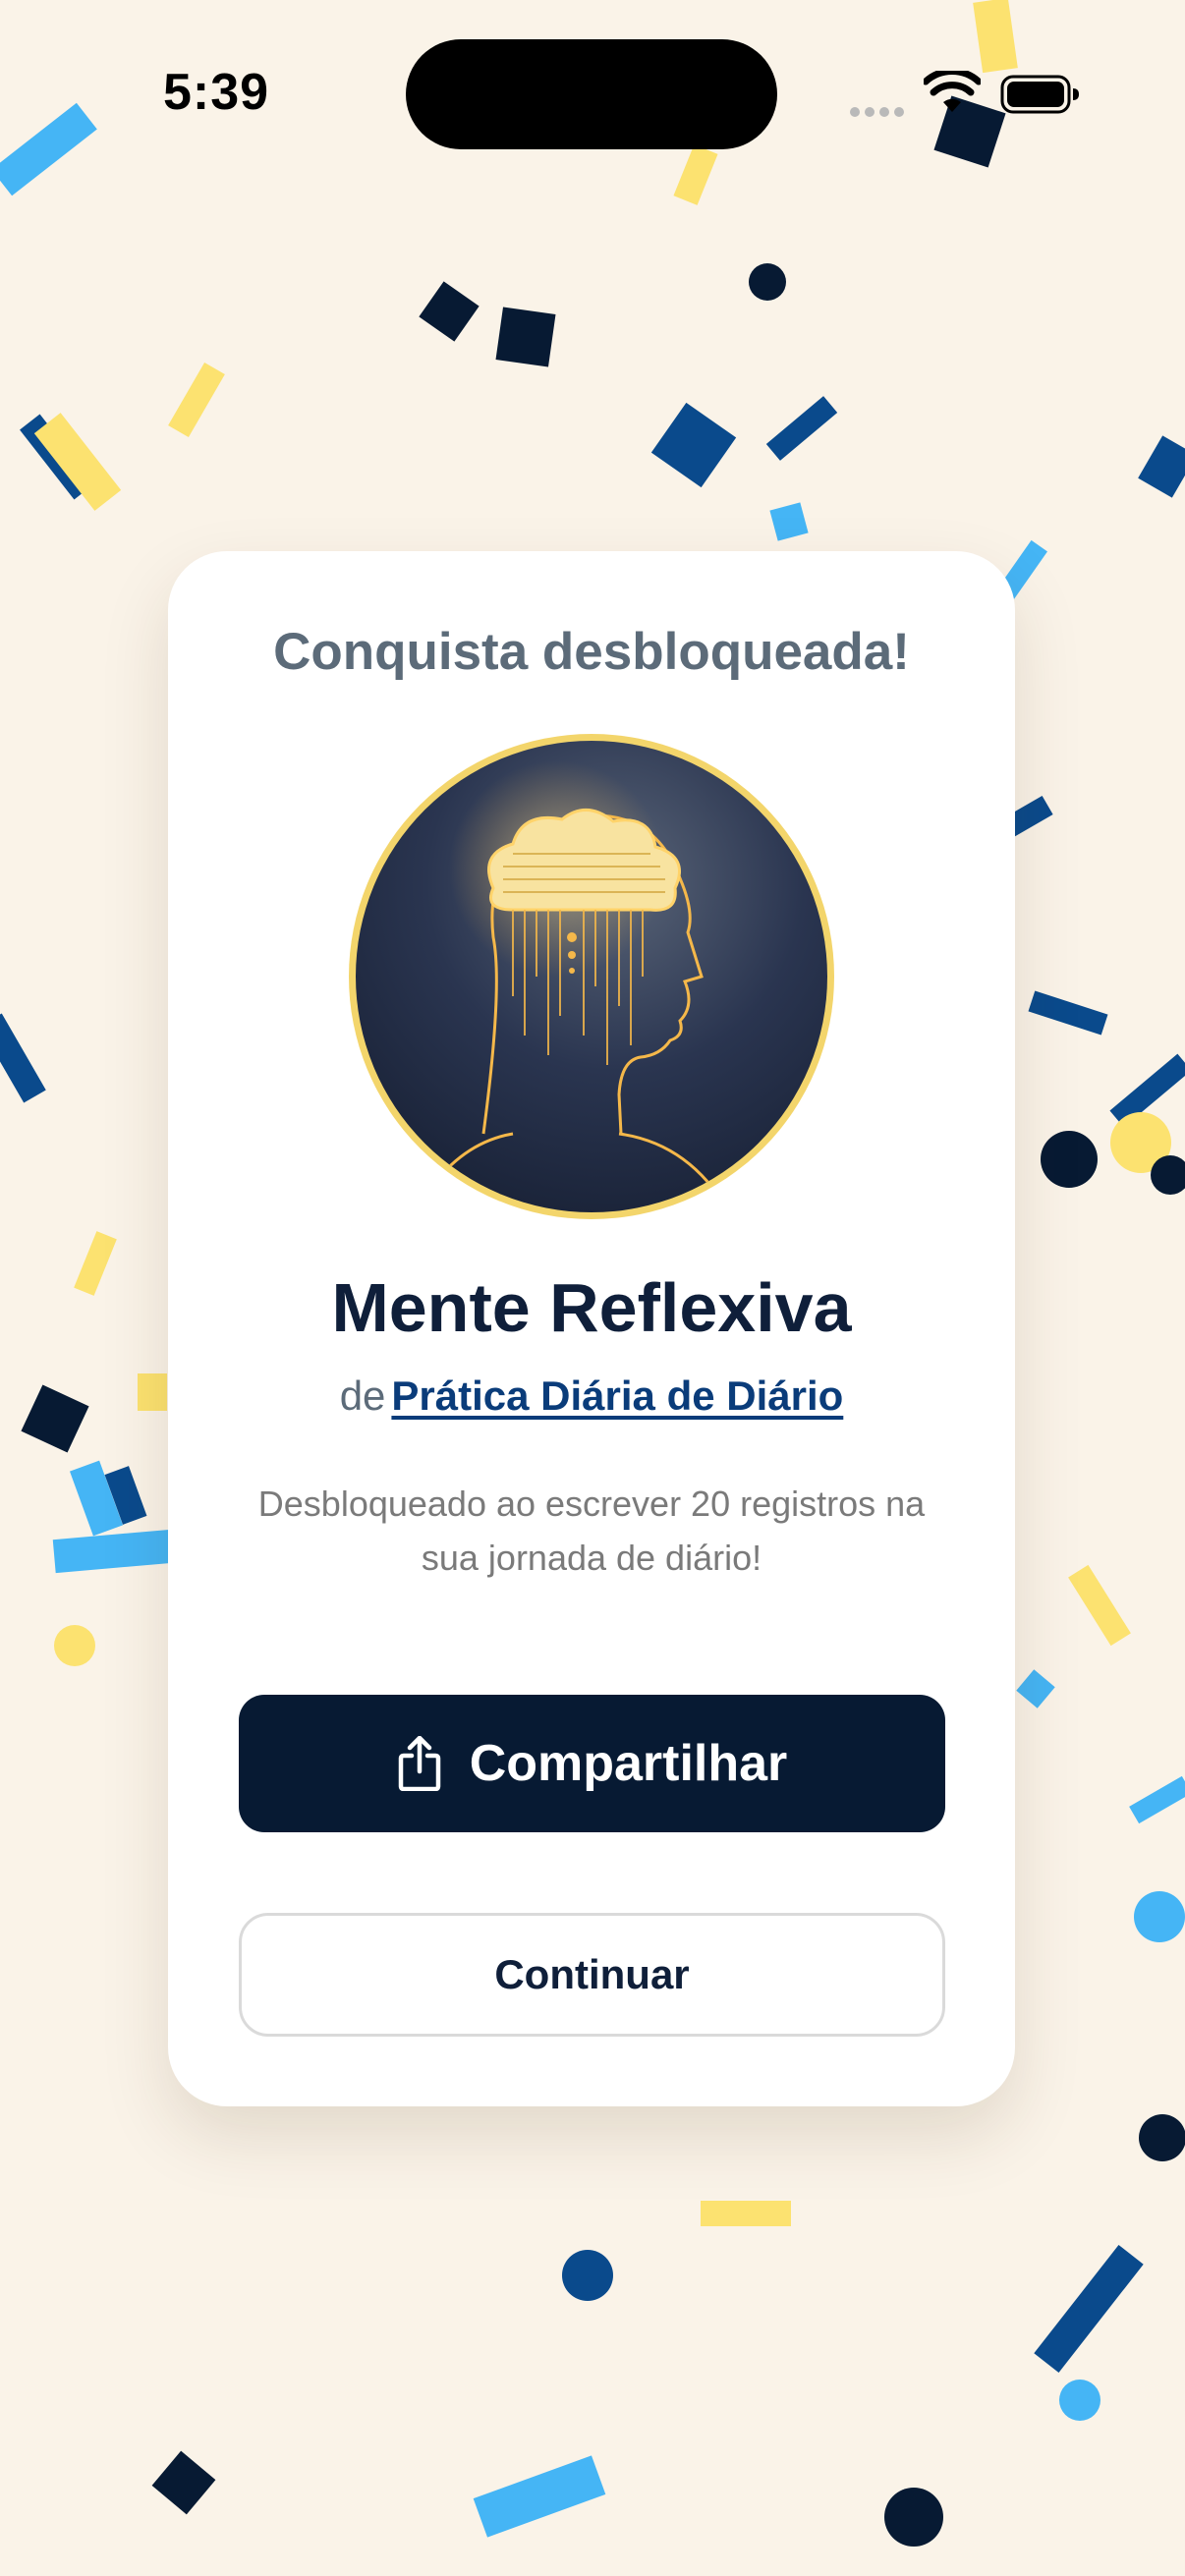 This screenshot has width=1185, height=2576. I want to click on reflective-mind-badge-illustration, so click(572, 986).